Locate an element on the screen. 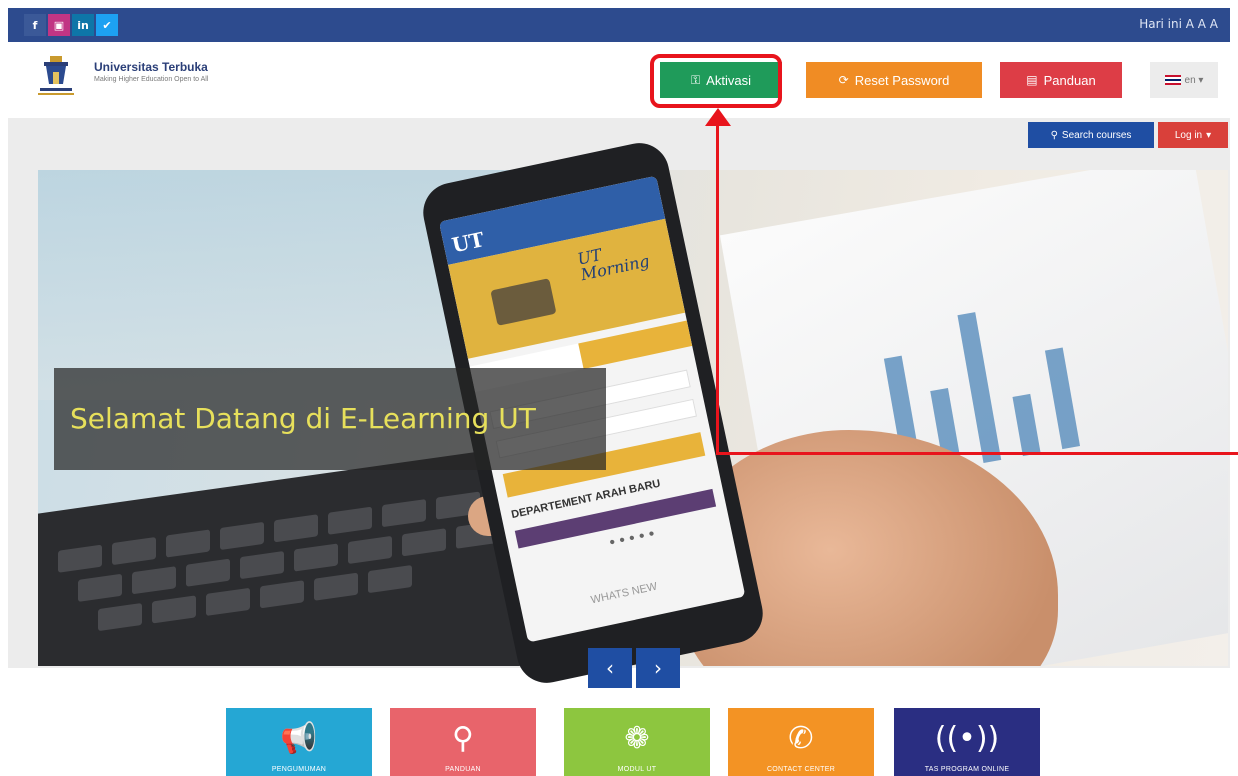 This screenshot has height=776, width=1238. tile-pengumuman: 📢 PENGUMUMAN is located at coordinates (299, 742).